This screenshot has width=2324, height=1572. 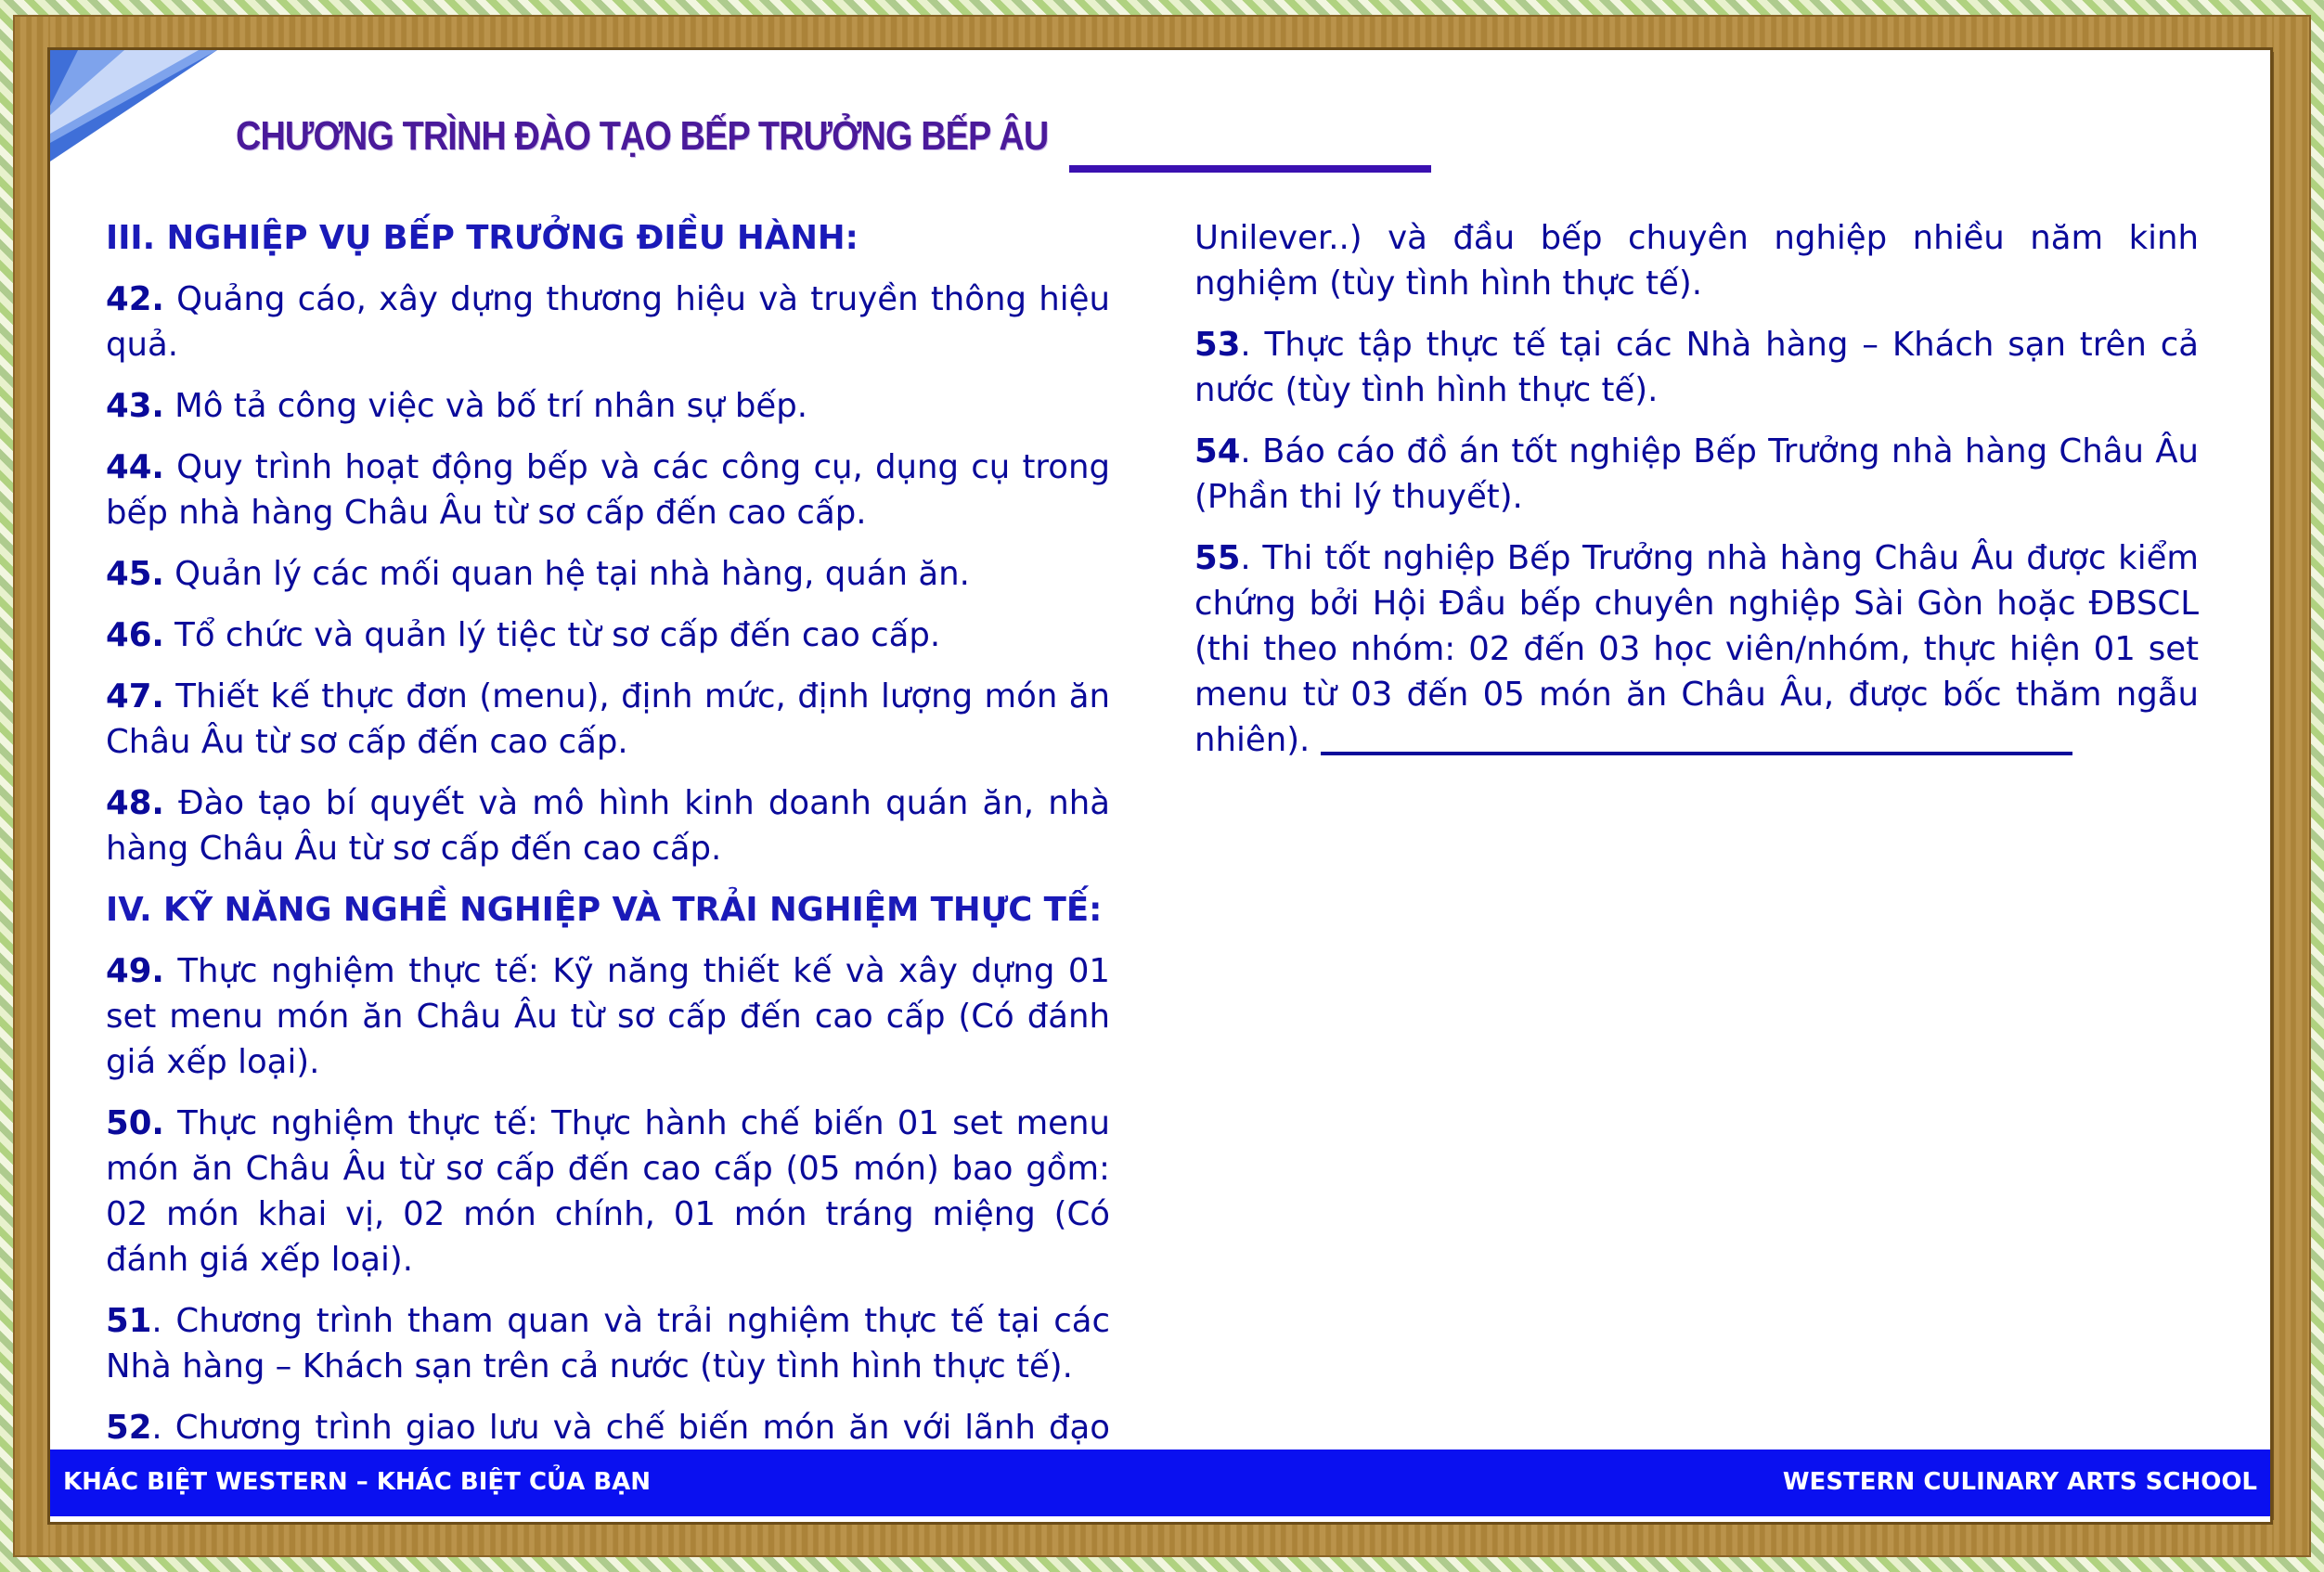 I want to click on item-number: 50., so click(x=135, y=1123).